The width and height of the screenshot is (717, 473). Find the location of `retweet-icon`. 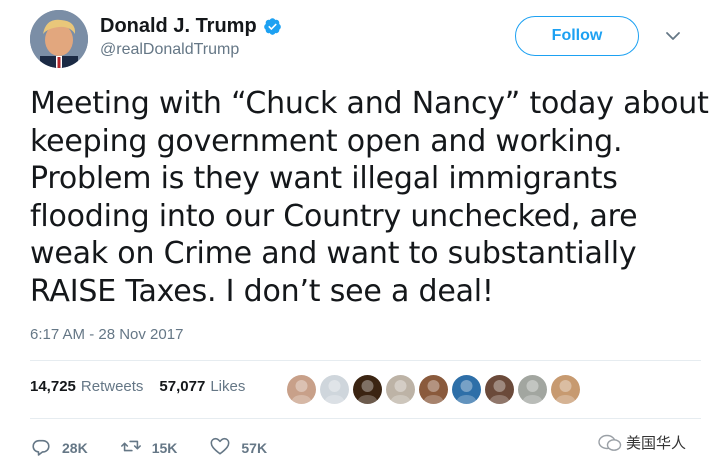

retweet-icon is located at coordinates (131, 447).